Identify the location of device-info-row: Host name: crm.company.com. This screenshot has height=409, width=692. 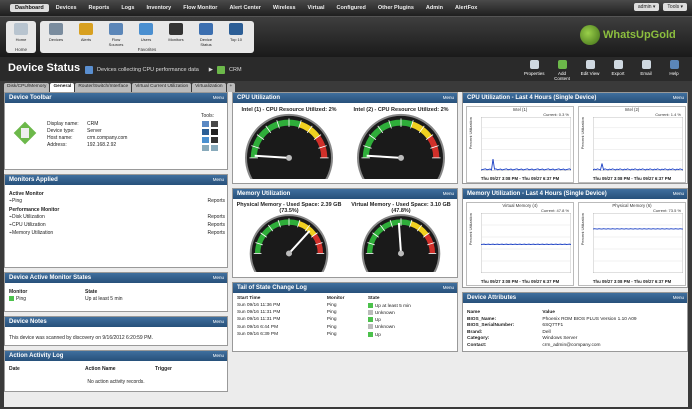
(87, 138).